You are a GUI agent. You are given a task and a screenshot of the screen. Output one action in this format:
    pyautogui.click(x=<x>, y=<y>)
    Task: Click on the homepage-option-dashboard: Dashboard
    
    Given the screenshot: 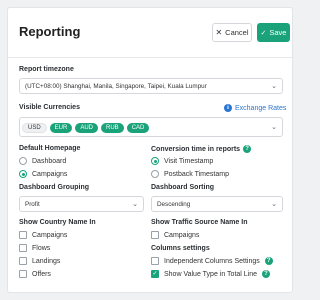 What is the action you would take?
    pyautogui.click(x=42, y=161)
    